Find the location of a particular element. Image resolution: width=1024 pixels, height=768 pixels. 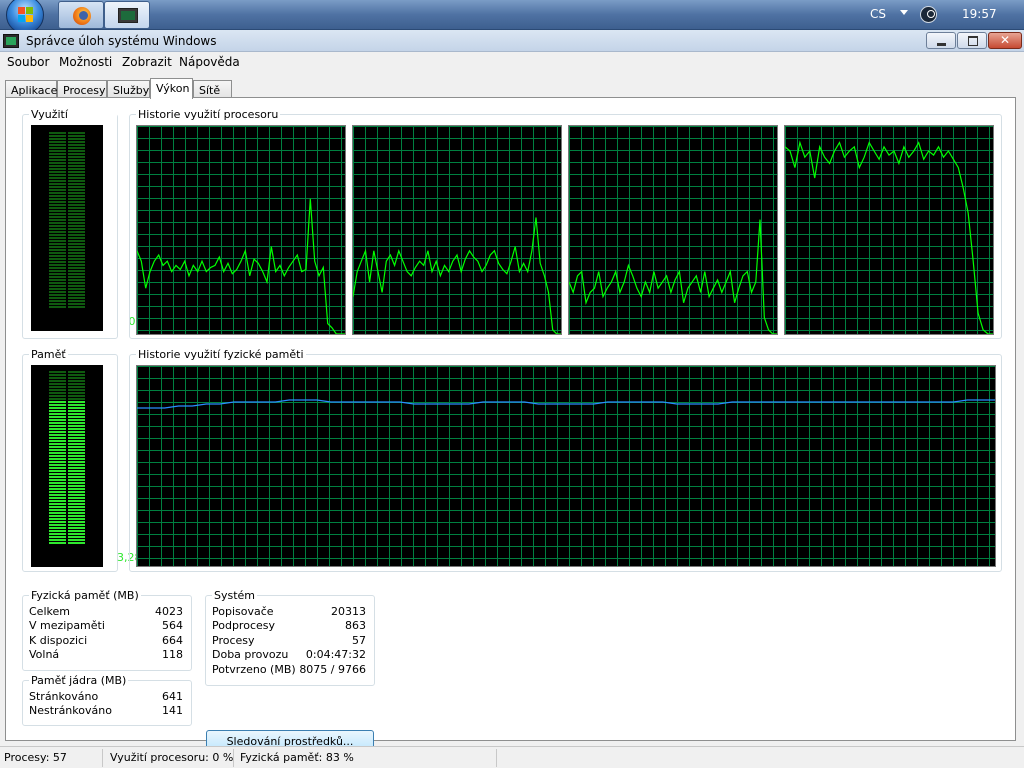

taskbar: CS 19:57 is located at coordinates (512, 17).